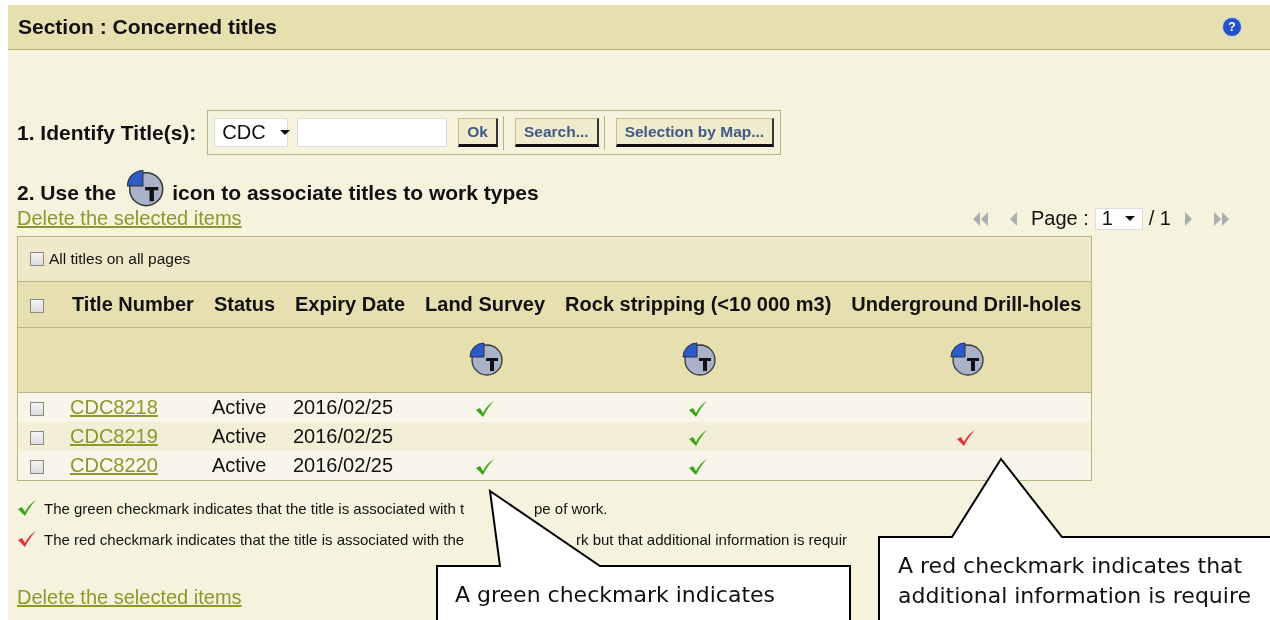 The image size is (1270, 620). I want to click on column-header: Rock stripping (<10 000 m3), so click(698, 304).